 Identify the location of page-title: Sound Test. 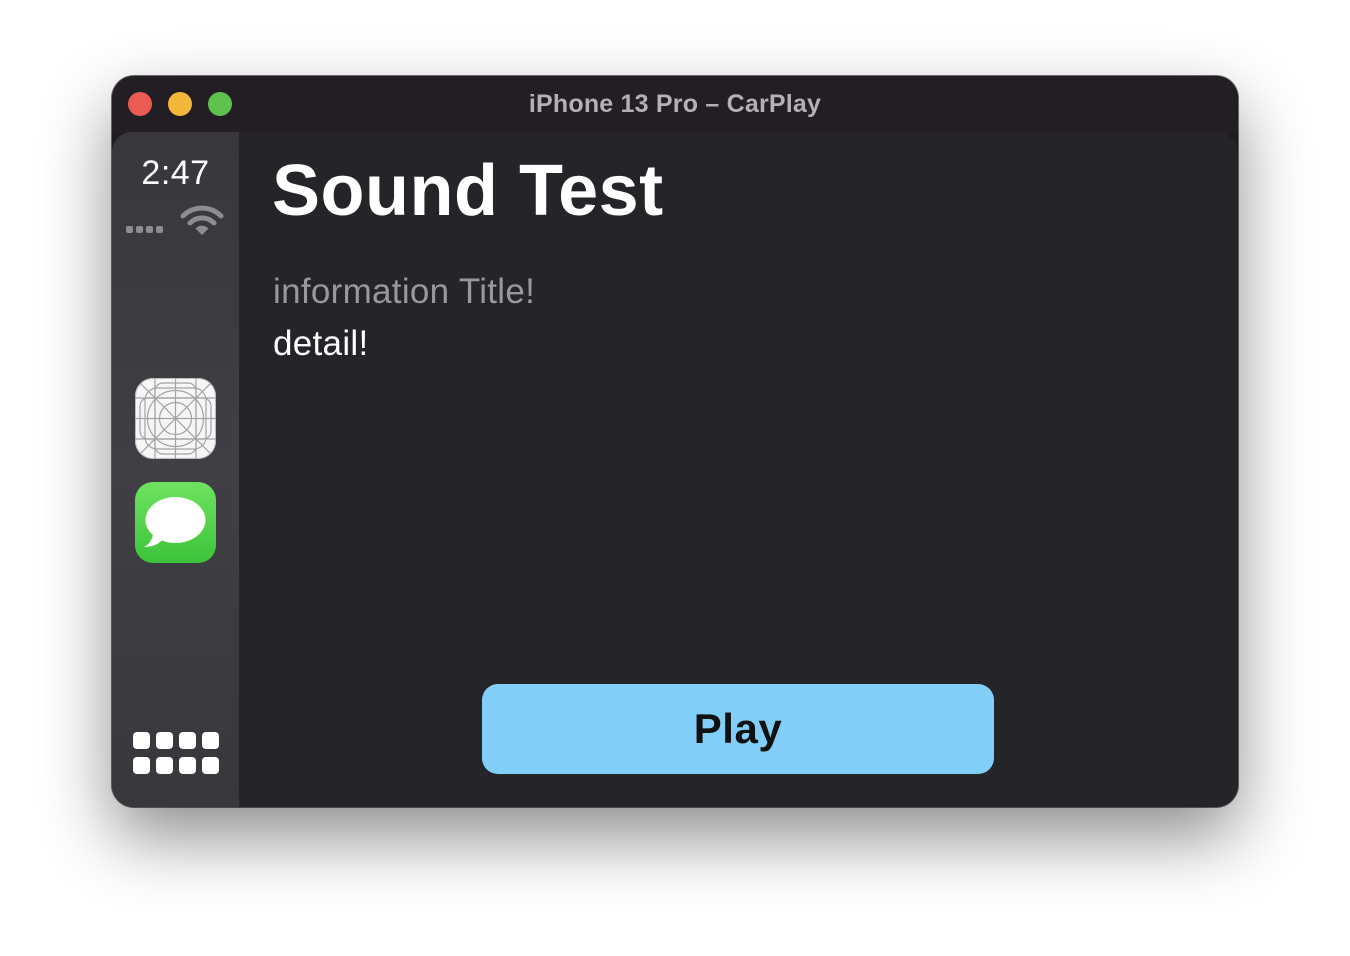
(468, 191).